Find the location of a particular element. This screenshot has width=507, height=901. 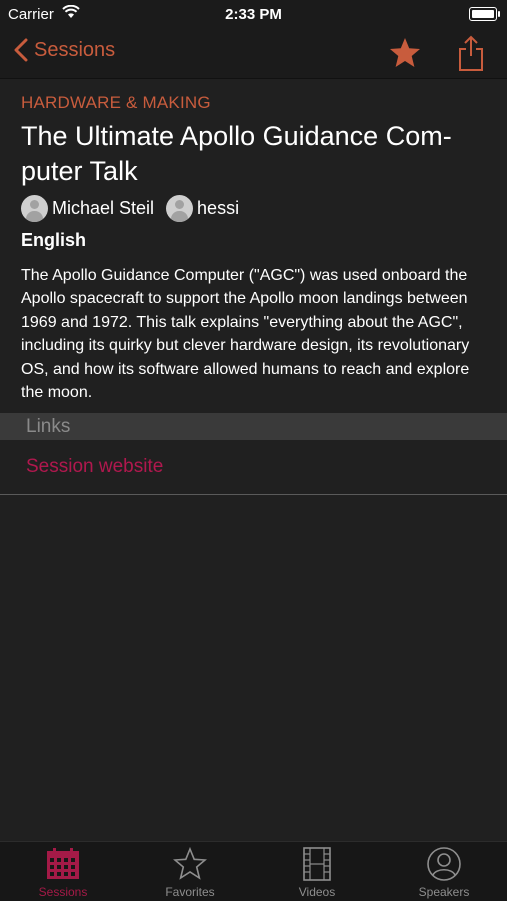

speaker-name: Michael Steil is located at coordinates (103, 208).